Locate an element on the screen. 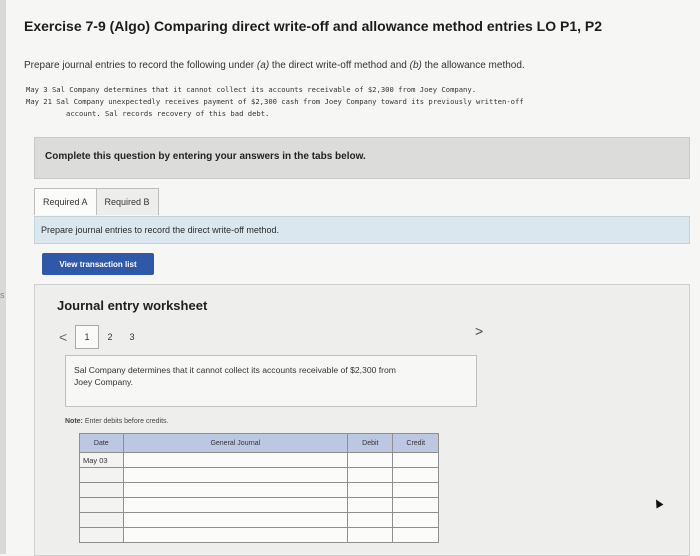 The image size is (700, 556). worksheet-pager: < 1 2 3 is located at coordinates (101, 337).